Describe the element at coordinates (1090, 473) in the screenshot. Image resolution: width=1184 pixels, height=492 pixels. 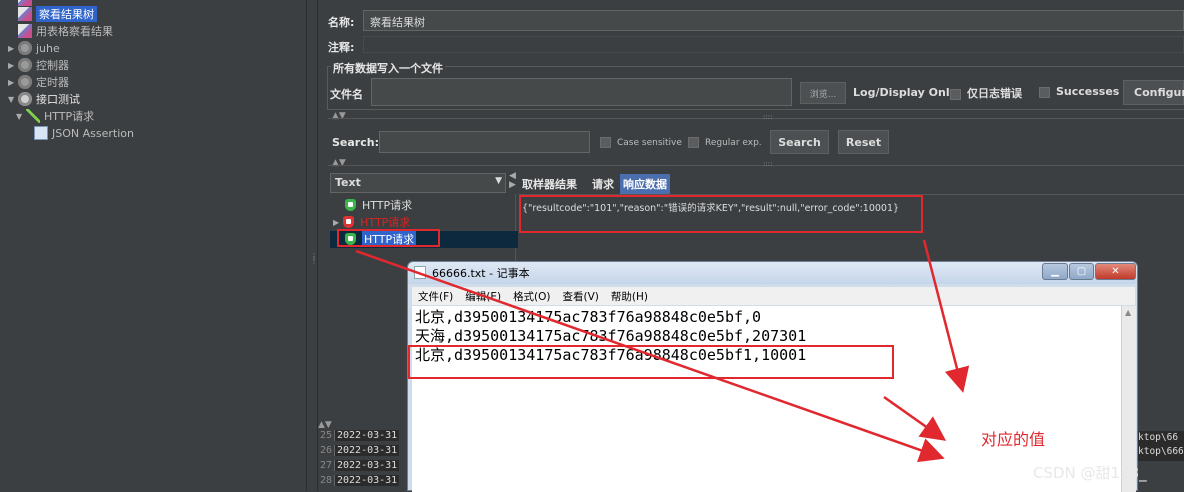
I see `watermark: CSDN @甜123_` at that location.